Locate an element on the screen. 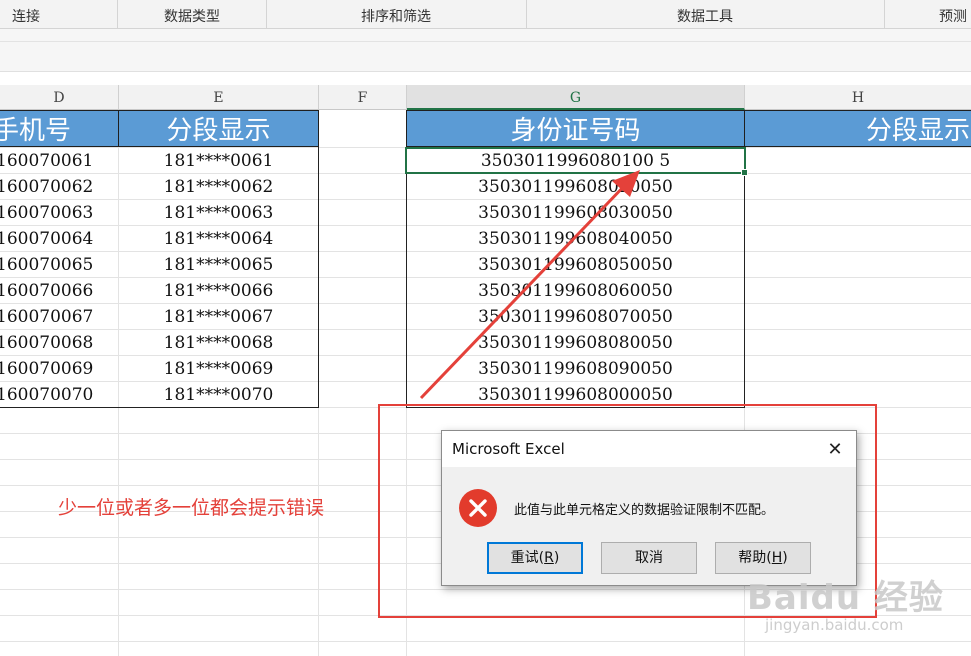 This screenshot has width=971, height=656. error-x-icon is located at coordinates (478, 508).